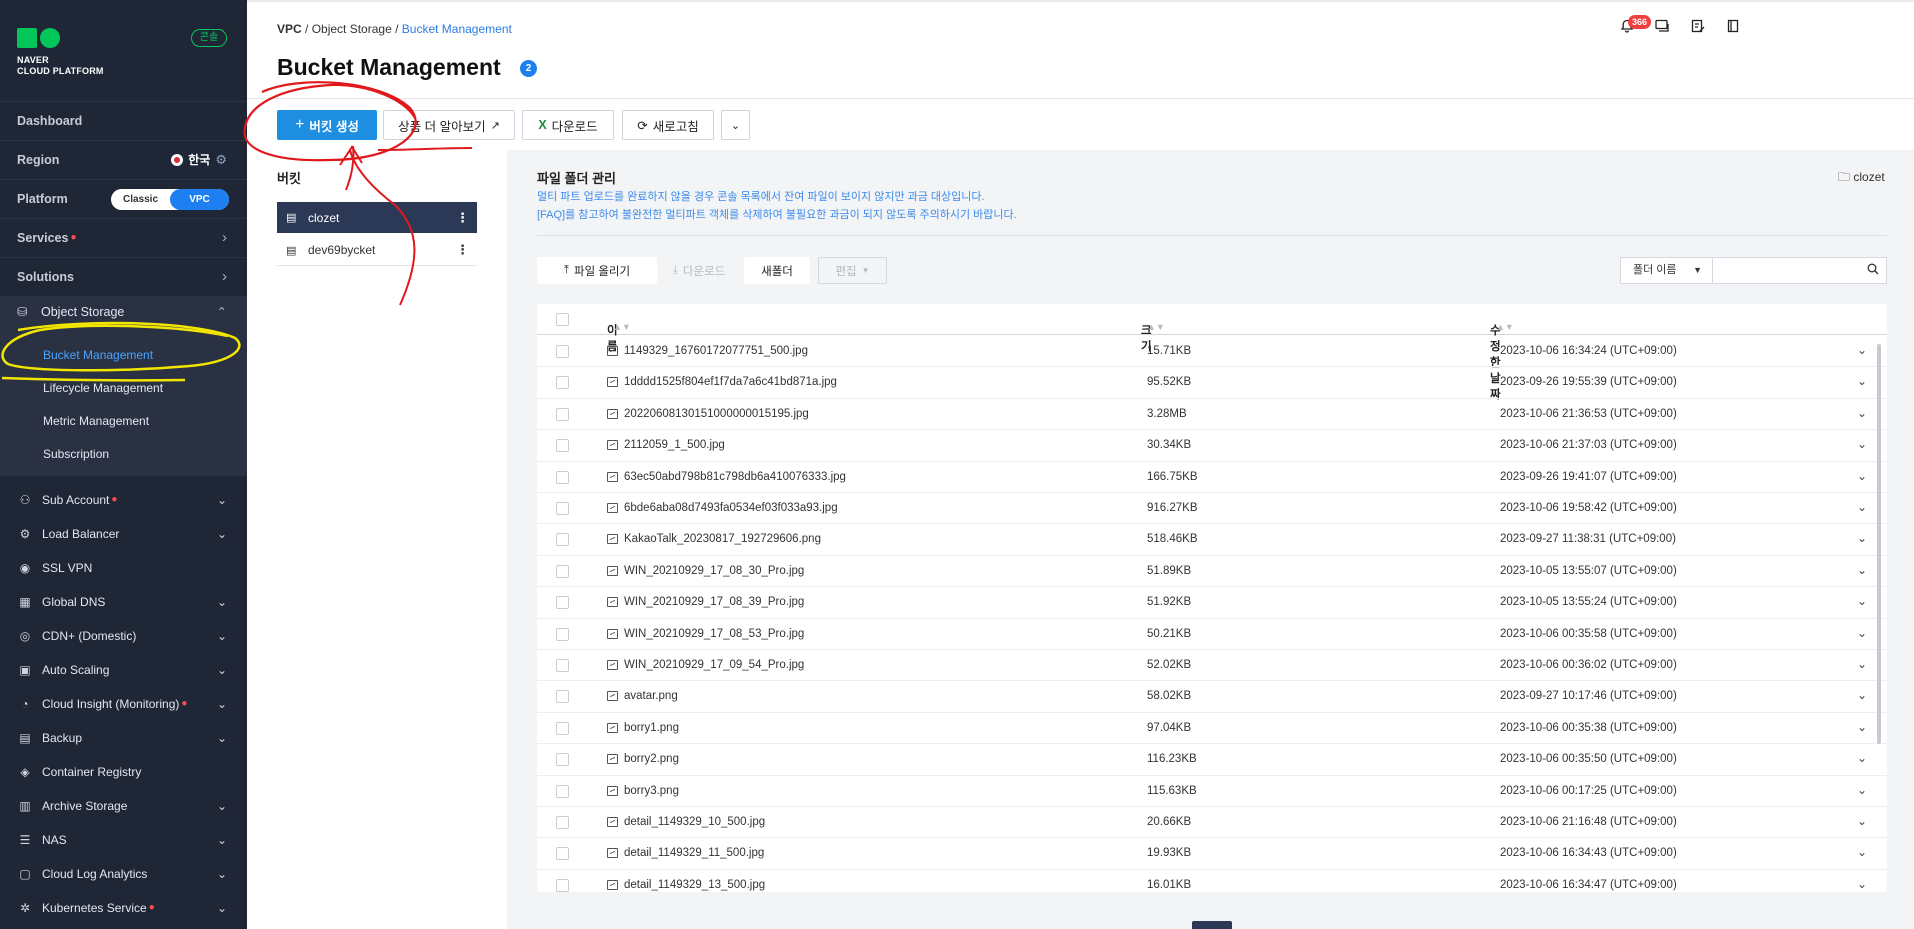 The width and height of the screenshot is (1914, 929). Describe the element at coordinates (651, 696) in the screenshot. I see `file-name: avatar.png` at that location.